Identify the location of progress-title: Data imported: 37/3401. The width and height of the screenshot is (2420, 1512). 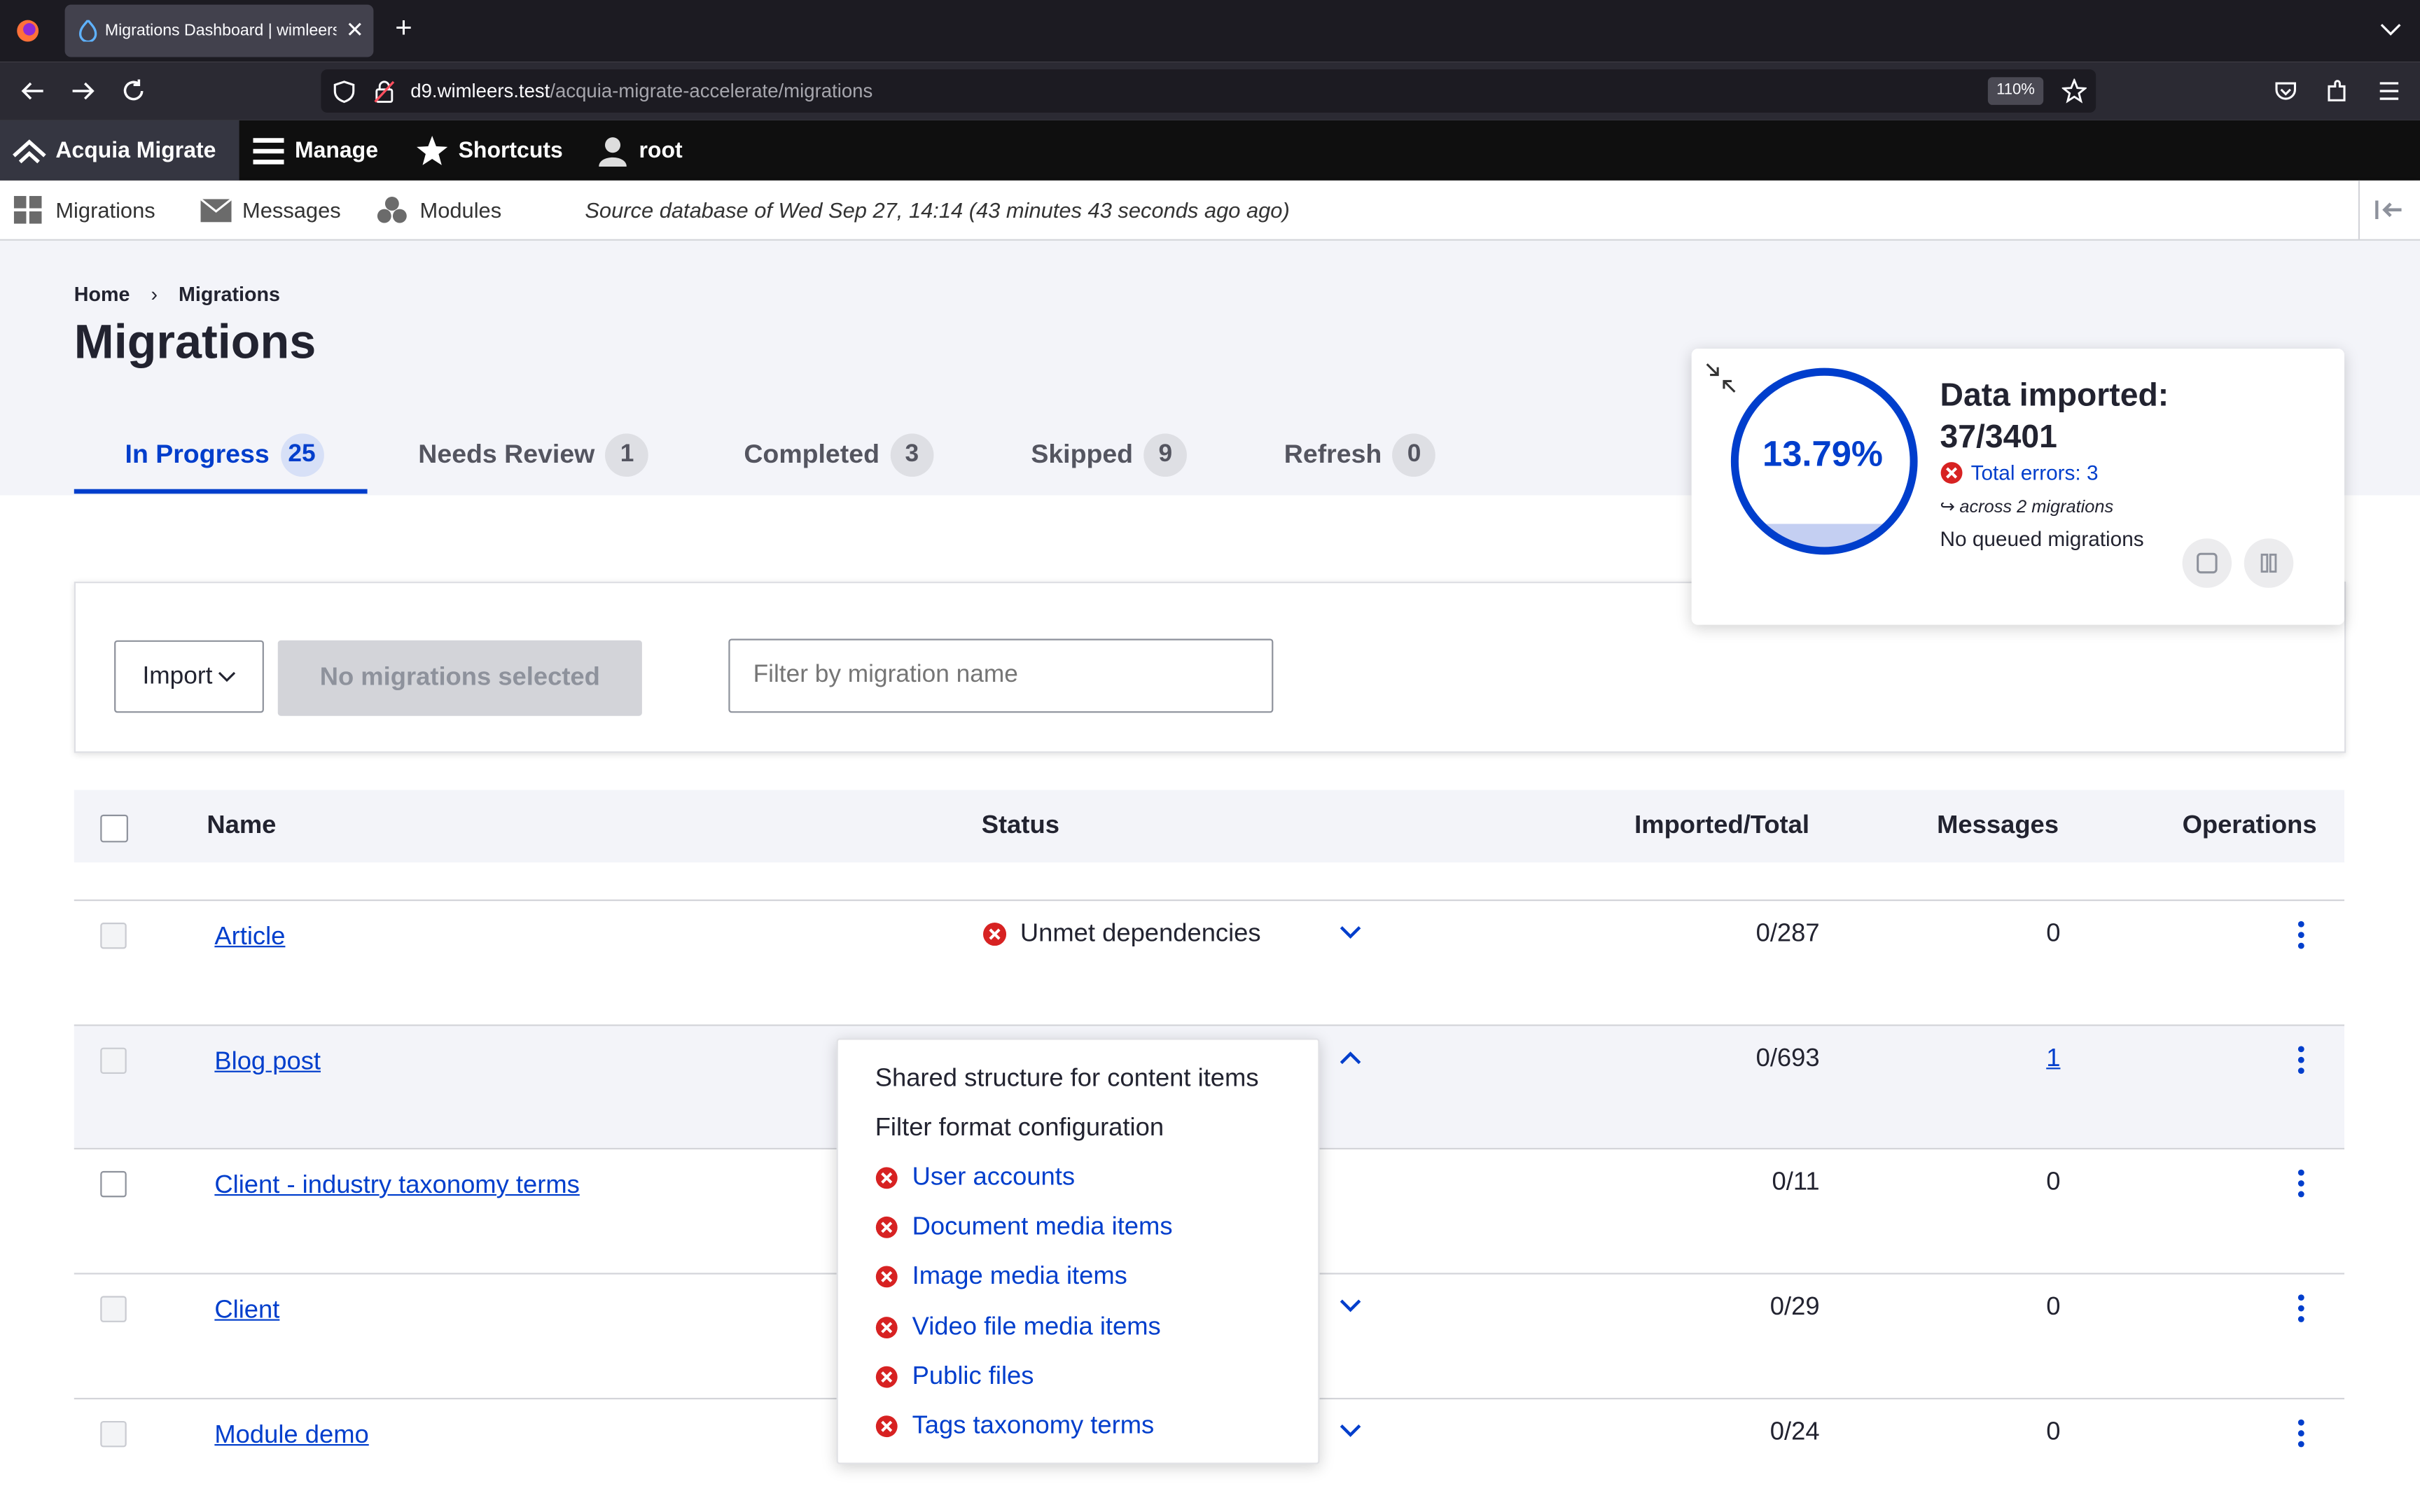
(2054, 416).